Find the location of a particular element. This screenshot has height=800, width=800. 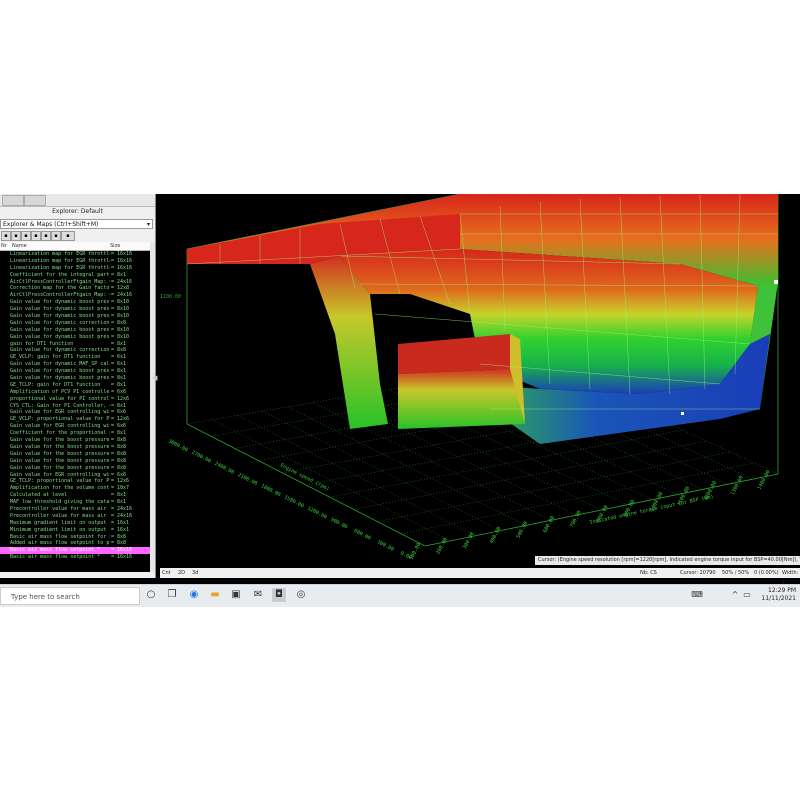

map-name: gain for DT1 function is located at coordinates (42, 343).